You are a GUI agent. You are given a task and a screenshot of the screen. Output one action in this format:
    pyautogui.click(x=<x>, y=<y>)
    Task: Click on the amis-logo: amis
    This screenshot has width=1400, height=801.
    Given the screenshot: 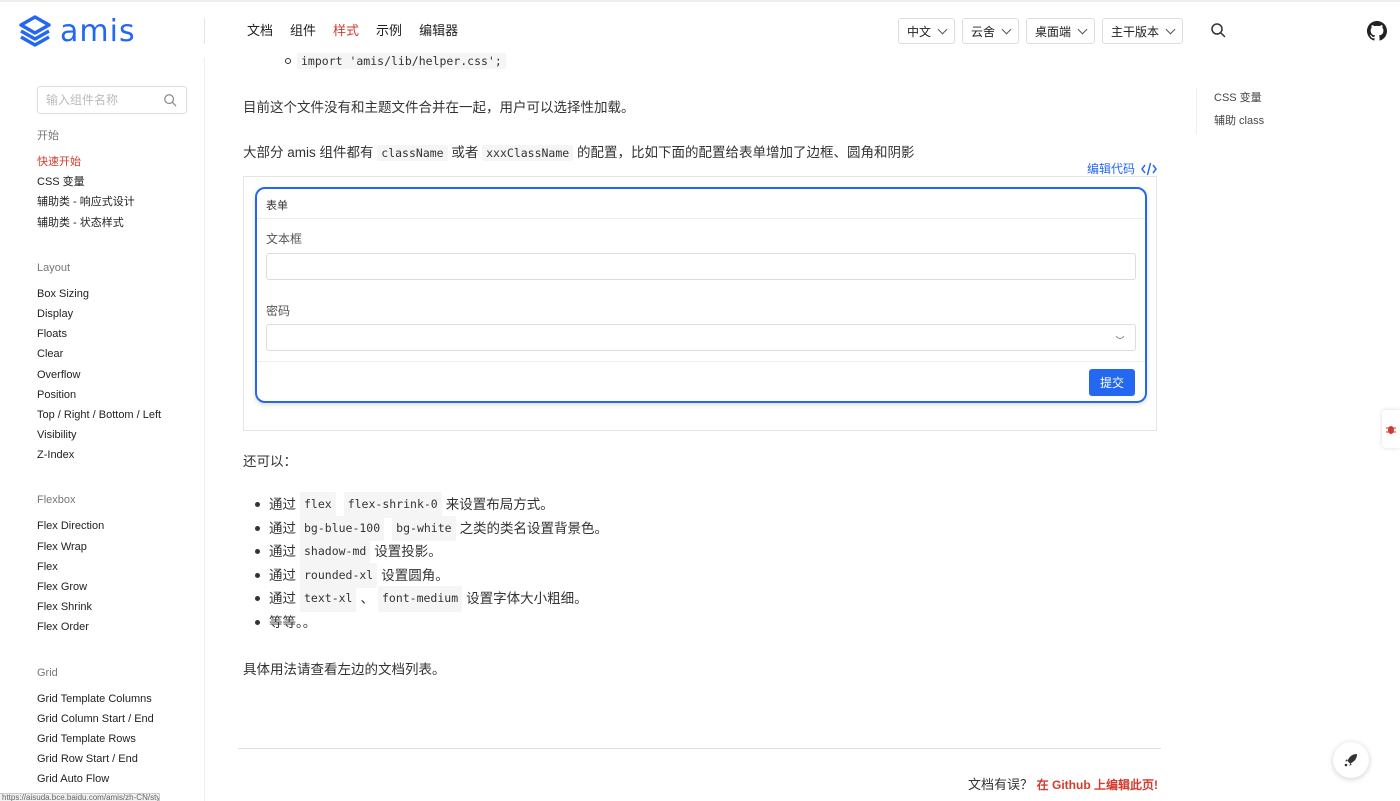 What is the action you would take?
    pyautogui.click(x=77, y=31)
    